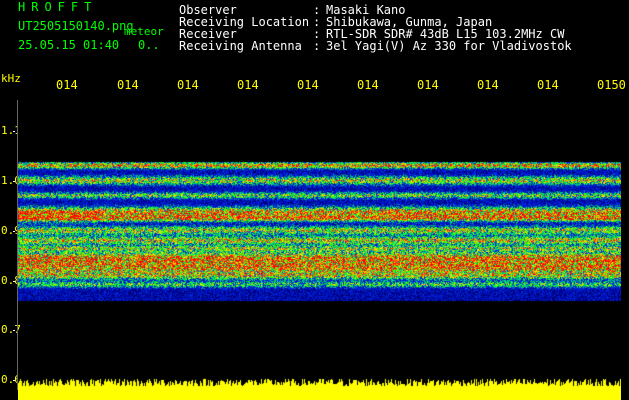  I want to click on unit-label: kHz, so click(11, 78).